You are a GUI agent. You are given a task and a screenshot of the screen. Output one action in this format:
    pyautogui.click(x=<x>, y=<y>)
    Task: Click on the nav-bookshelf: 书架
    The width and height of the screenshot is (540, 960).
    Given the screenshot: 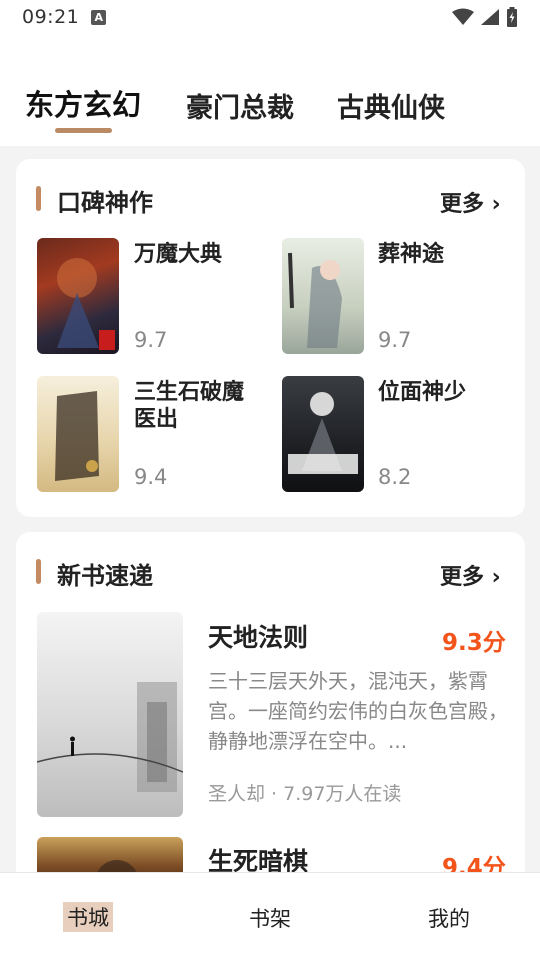 What is the action you would take?
    pyautogui.click(x=270, y=918)
    